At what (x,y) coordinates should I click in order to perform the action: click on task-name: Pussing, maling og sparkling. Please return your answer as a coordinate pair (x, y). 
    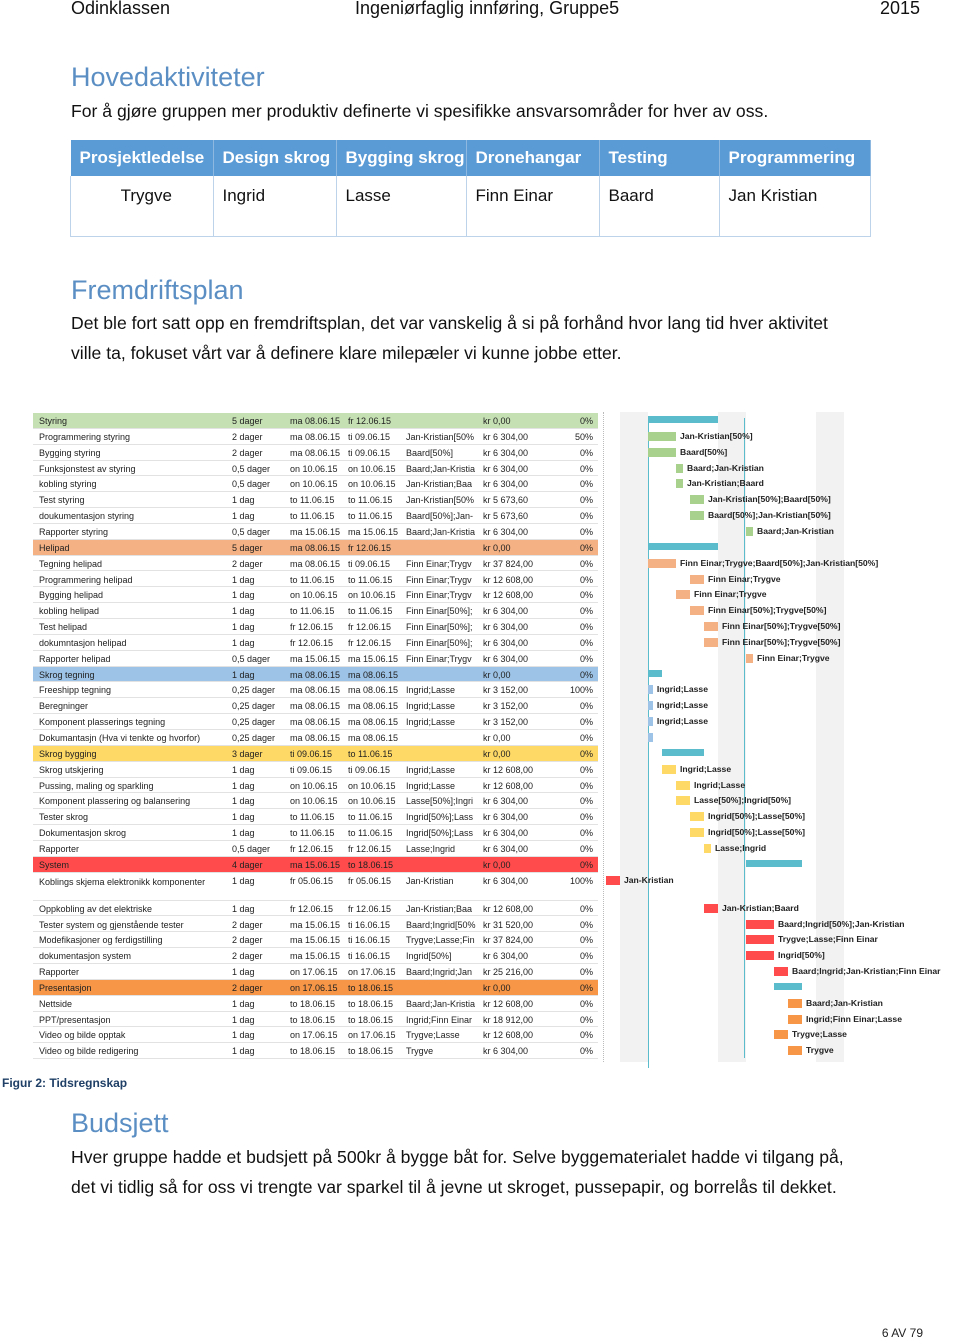
    Looking at the image, I should click on (96, 785).